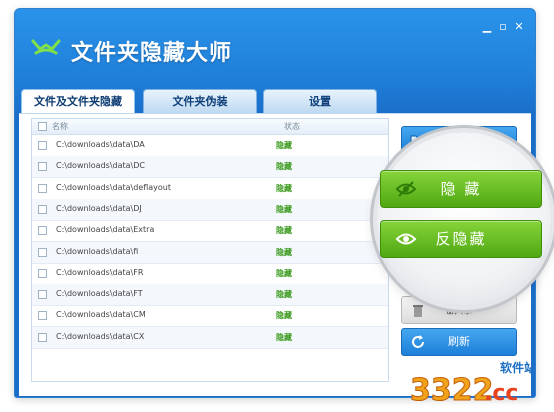  What do you see at coordinates (101, 315) in the screenshot?
I see `row-path: C:\downloads\data\CM` at bounding box center [101, 315].